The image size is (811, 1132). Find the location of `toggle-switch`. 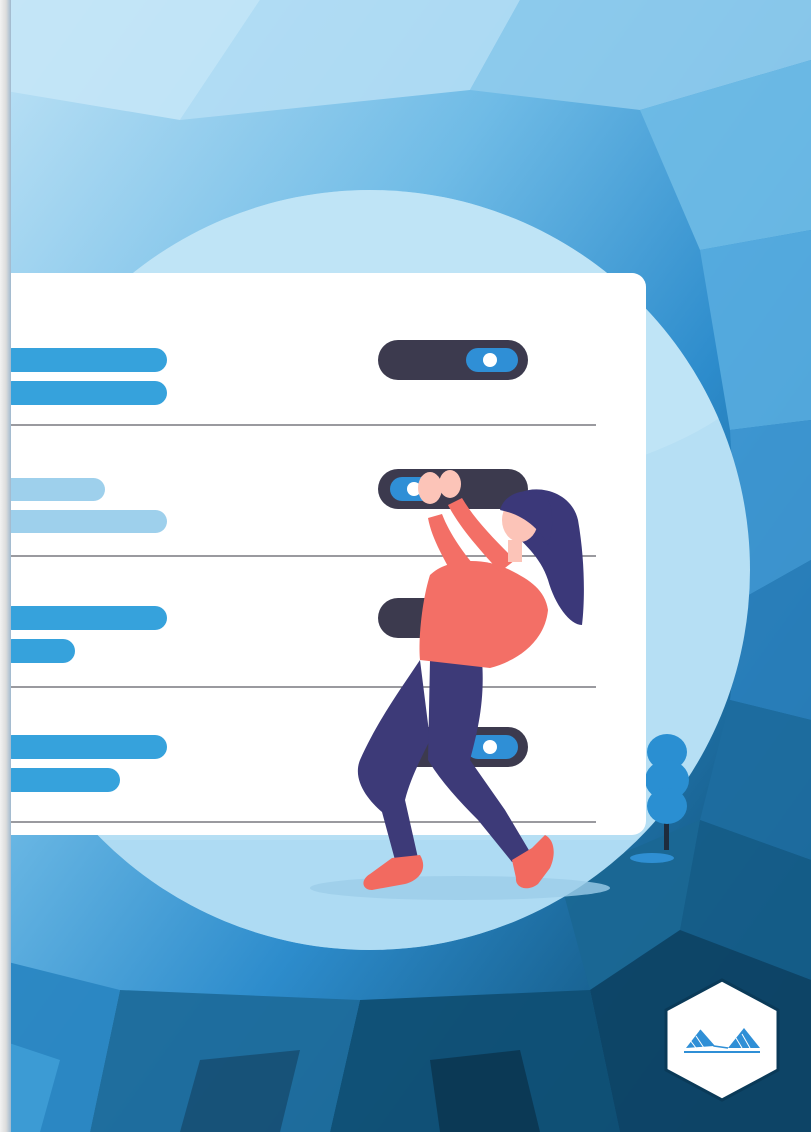

toggle-switch is located at coordinates (453, 360).